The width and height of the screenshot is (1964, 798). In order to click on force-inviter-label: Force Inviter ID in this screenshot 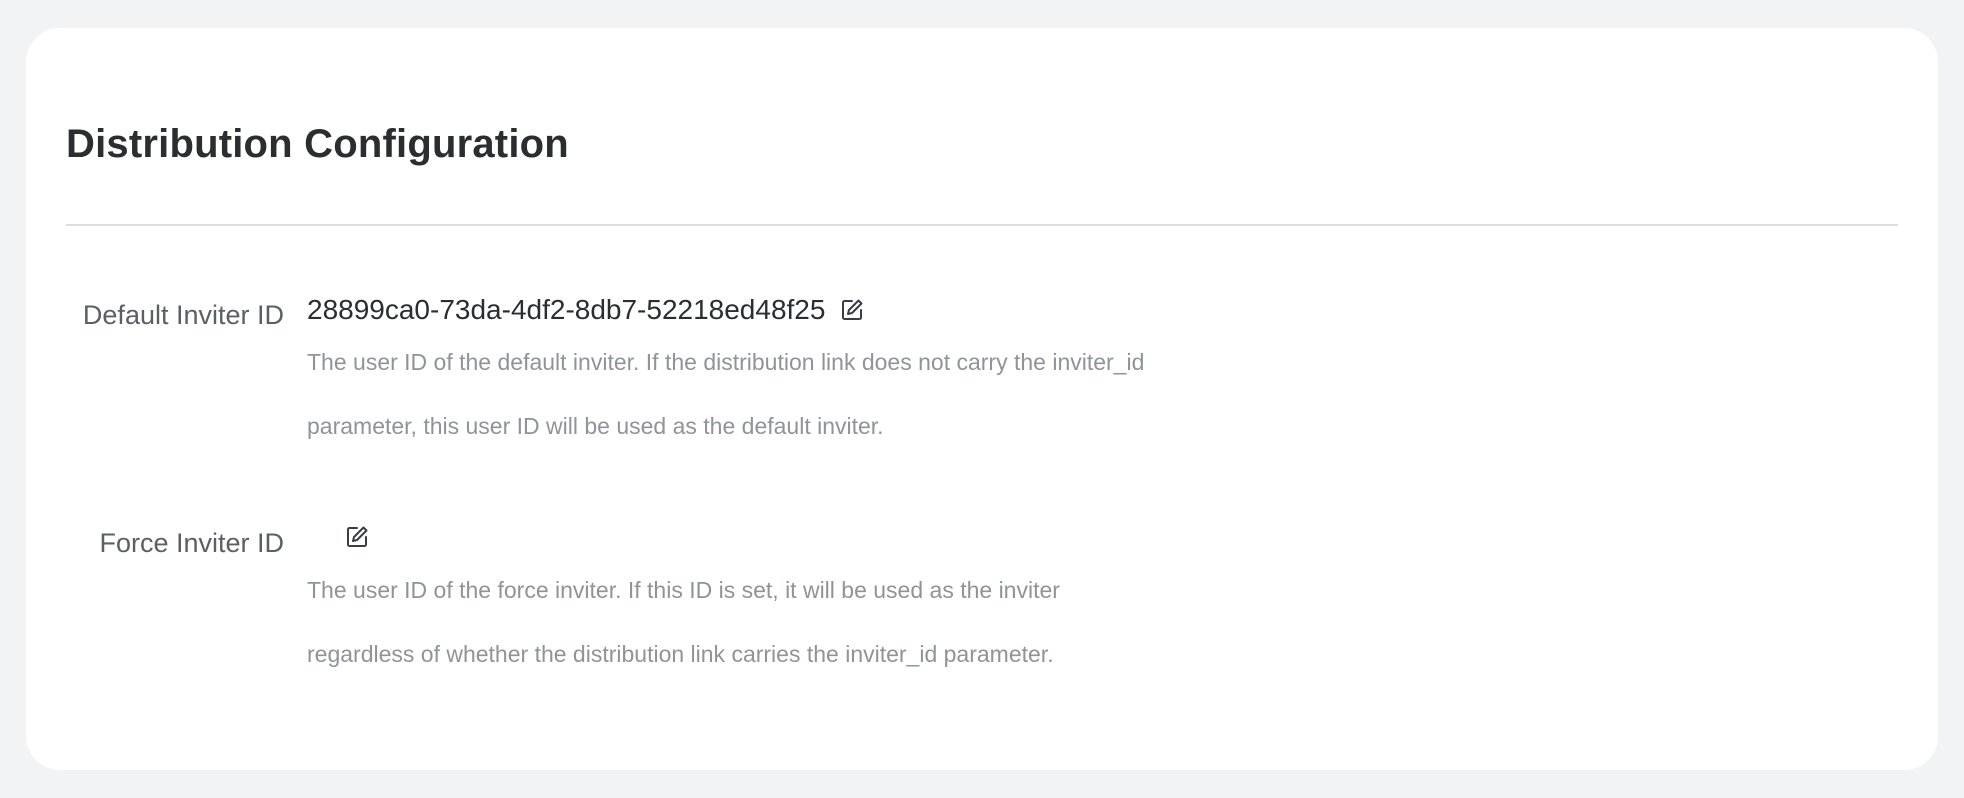, I will do `click(191, 543)`.